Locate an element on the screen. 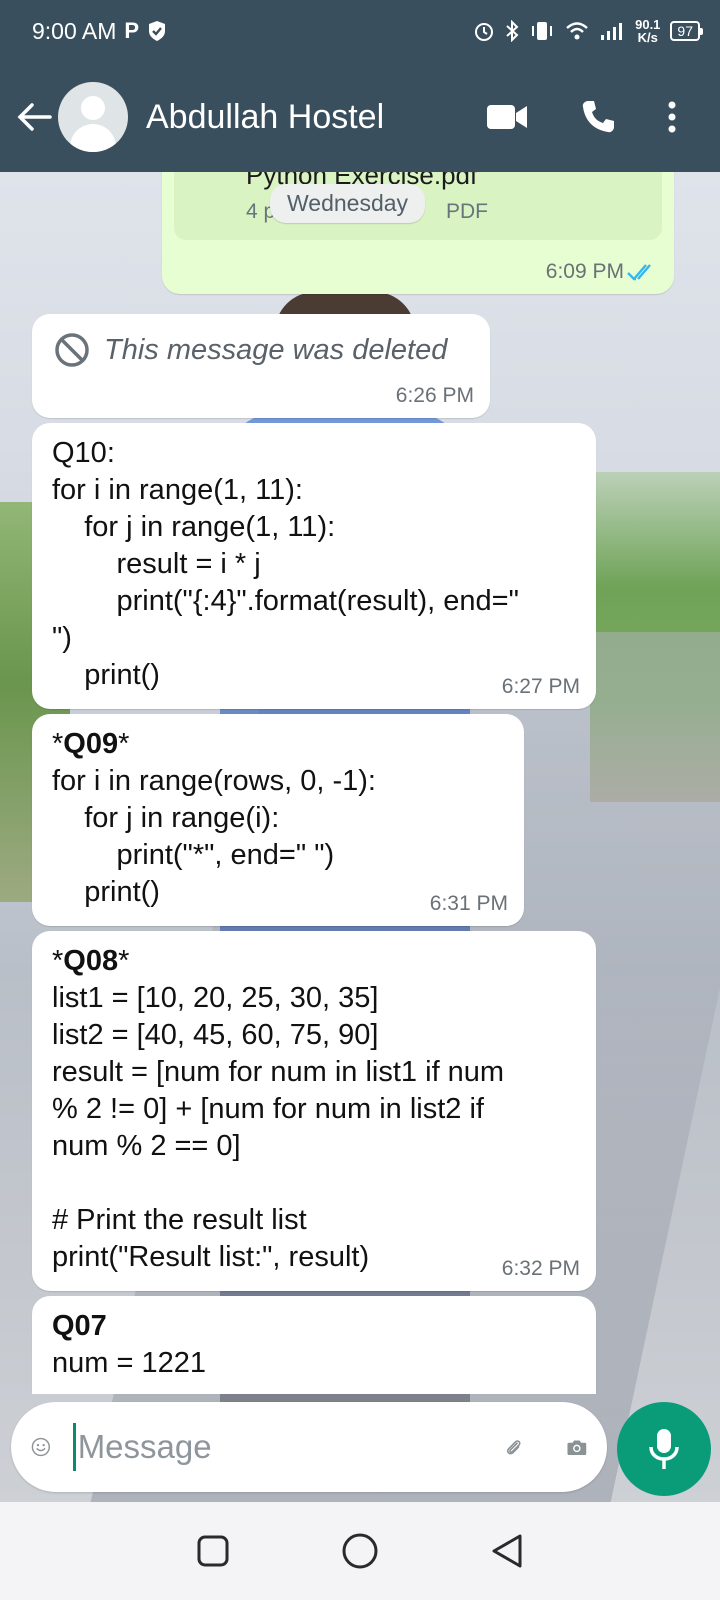  status-time: 9:00 AM is located at coordinates (74, 30).